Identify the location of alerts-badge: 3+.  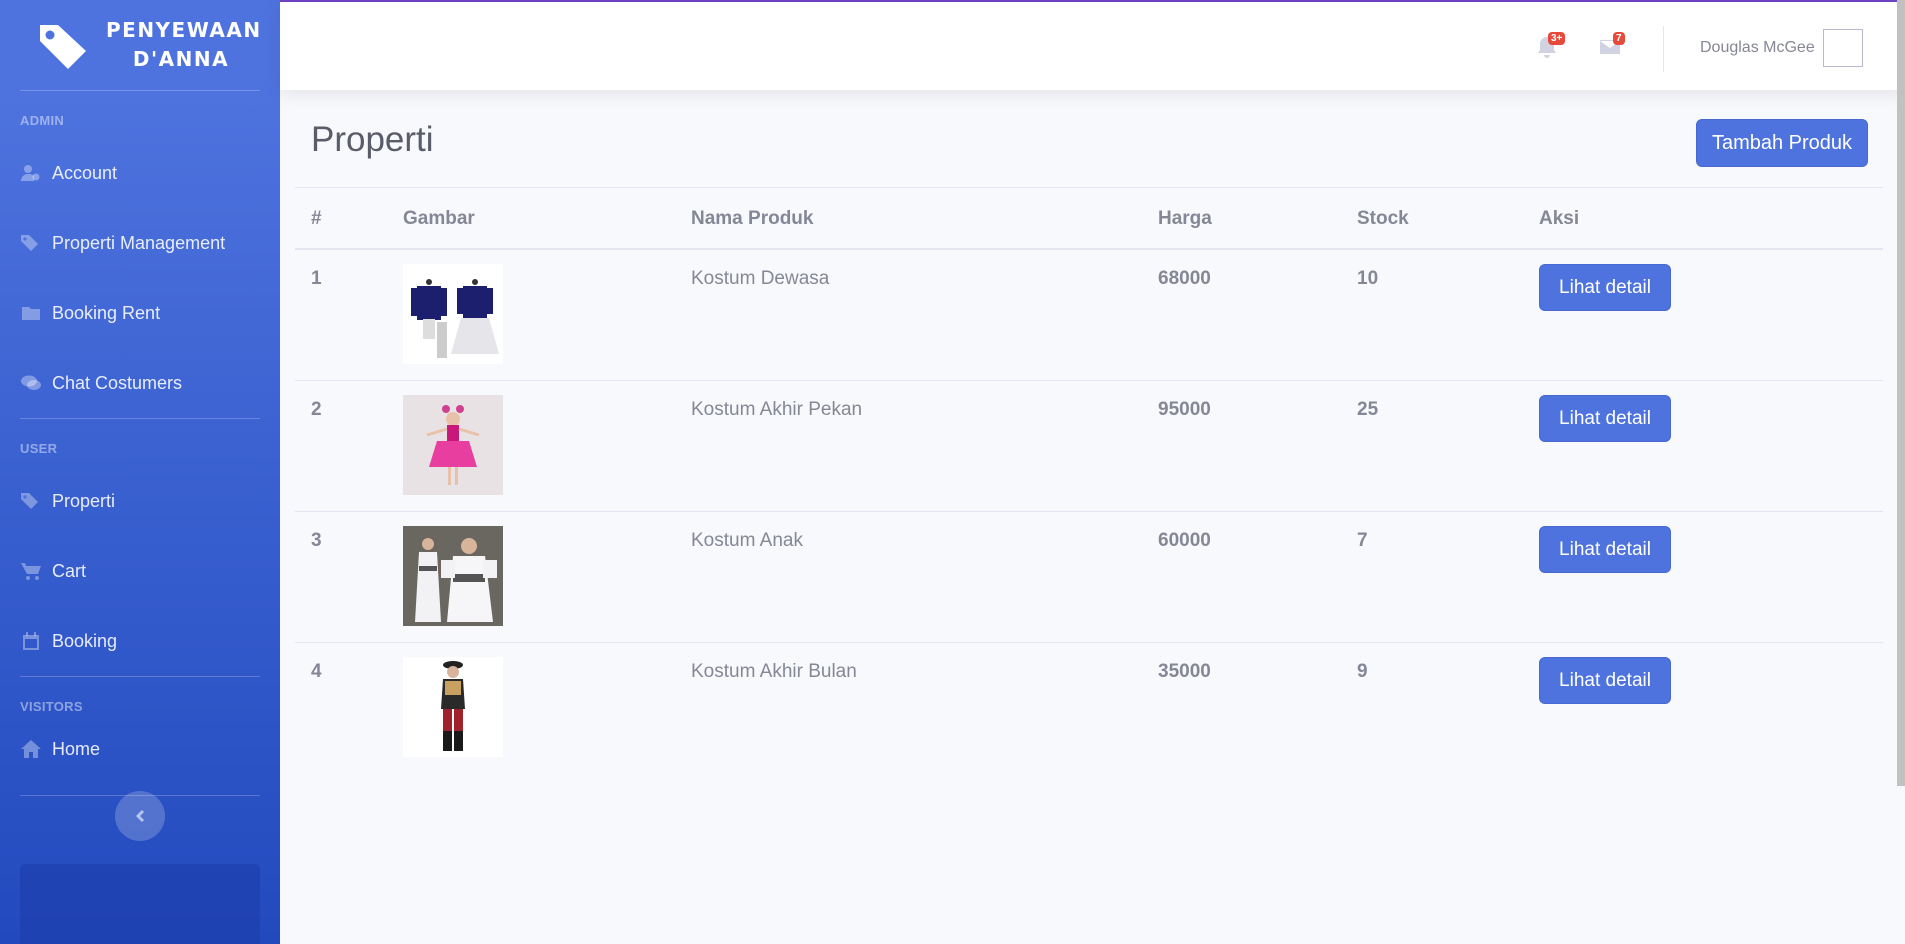
(1557, 38).